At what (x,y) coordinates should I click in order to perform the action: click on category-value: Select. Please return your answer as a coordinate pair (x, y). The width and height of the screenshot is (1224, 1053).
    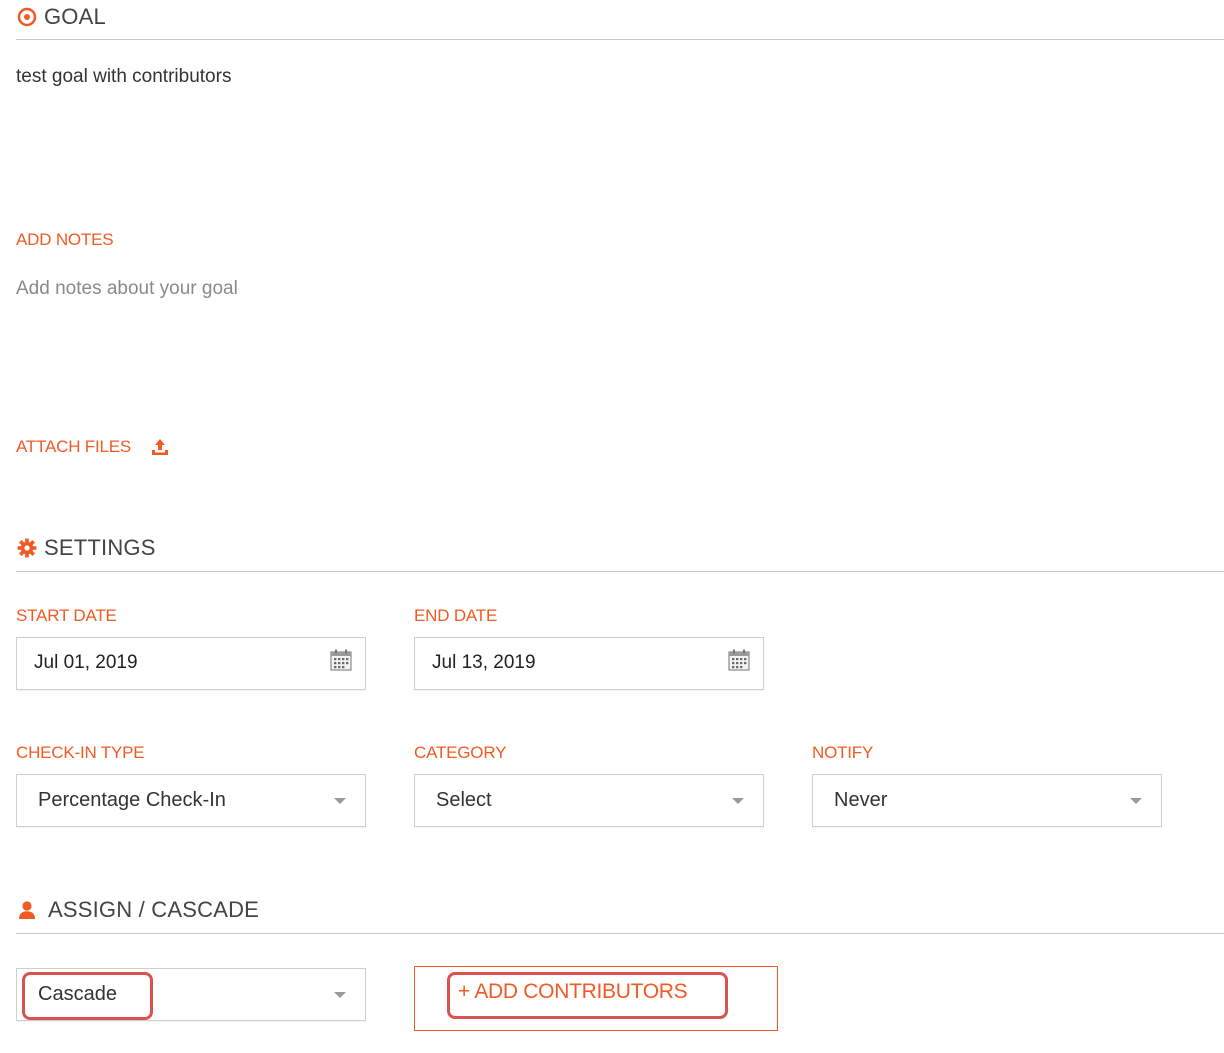
    Looking at the image, I should click on (464, 800).